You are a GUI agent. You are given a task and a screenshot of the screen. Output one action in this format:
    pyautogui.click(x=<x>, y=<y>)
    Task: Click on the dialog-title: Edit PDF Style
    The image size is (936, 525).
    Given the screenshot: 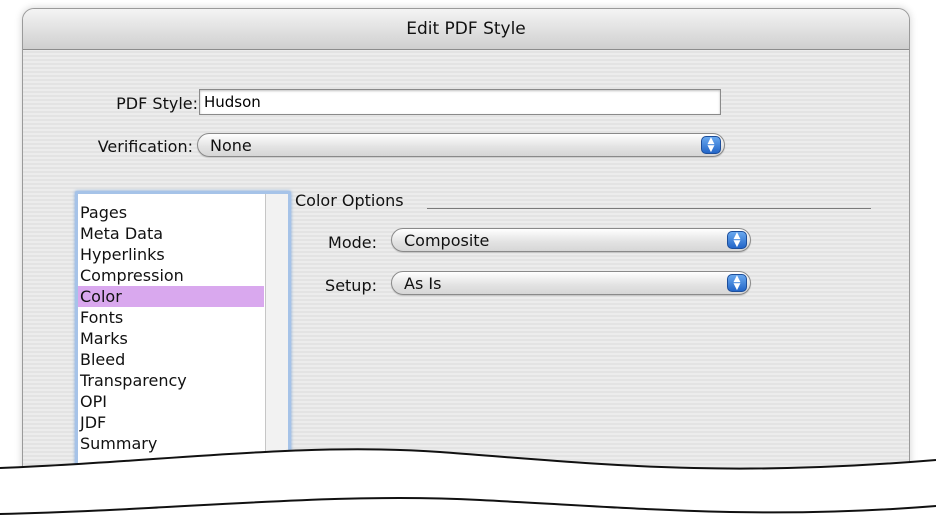 What is the action you would take?
    pyautogui.click(x=466, y=29)
    